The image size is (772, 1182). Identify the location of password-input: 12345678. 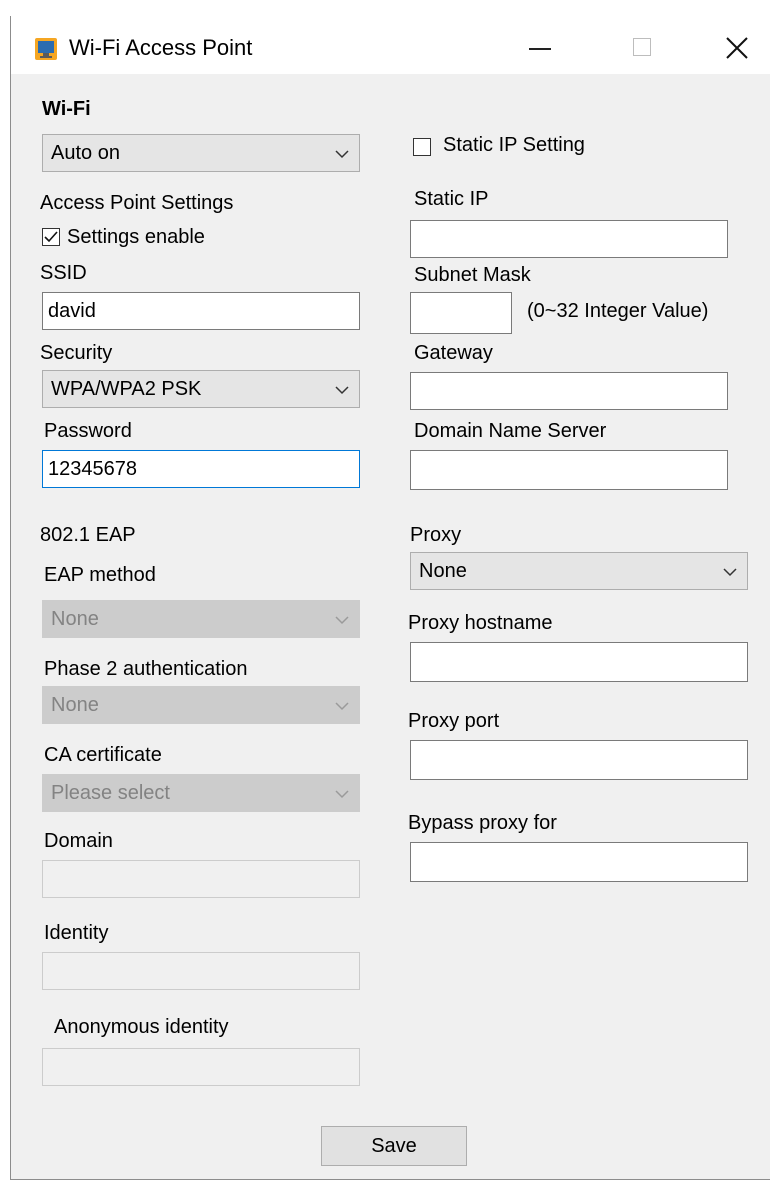
(201, 469).